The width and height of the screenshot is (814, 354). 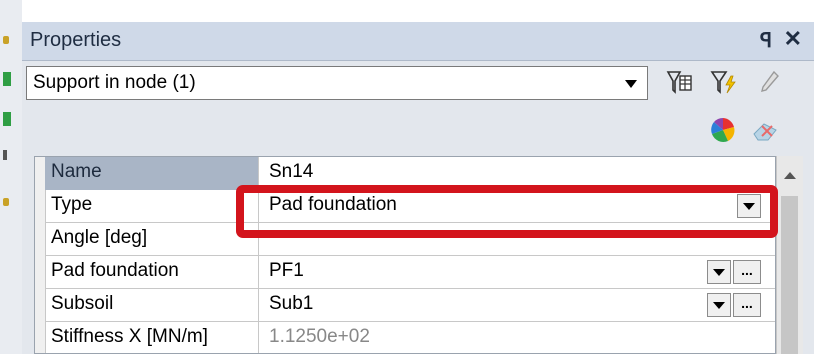 What do you see at coordinates (152, 305) in the screenshot?
I see `property-label: Subsoil` at bounding box center [152, 305].